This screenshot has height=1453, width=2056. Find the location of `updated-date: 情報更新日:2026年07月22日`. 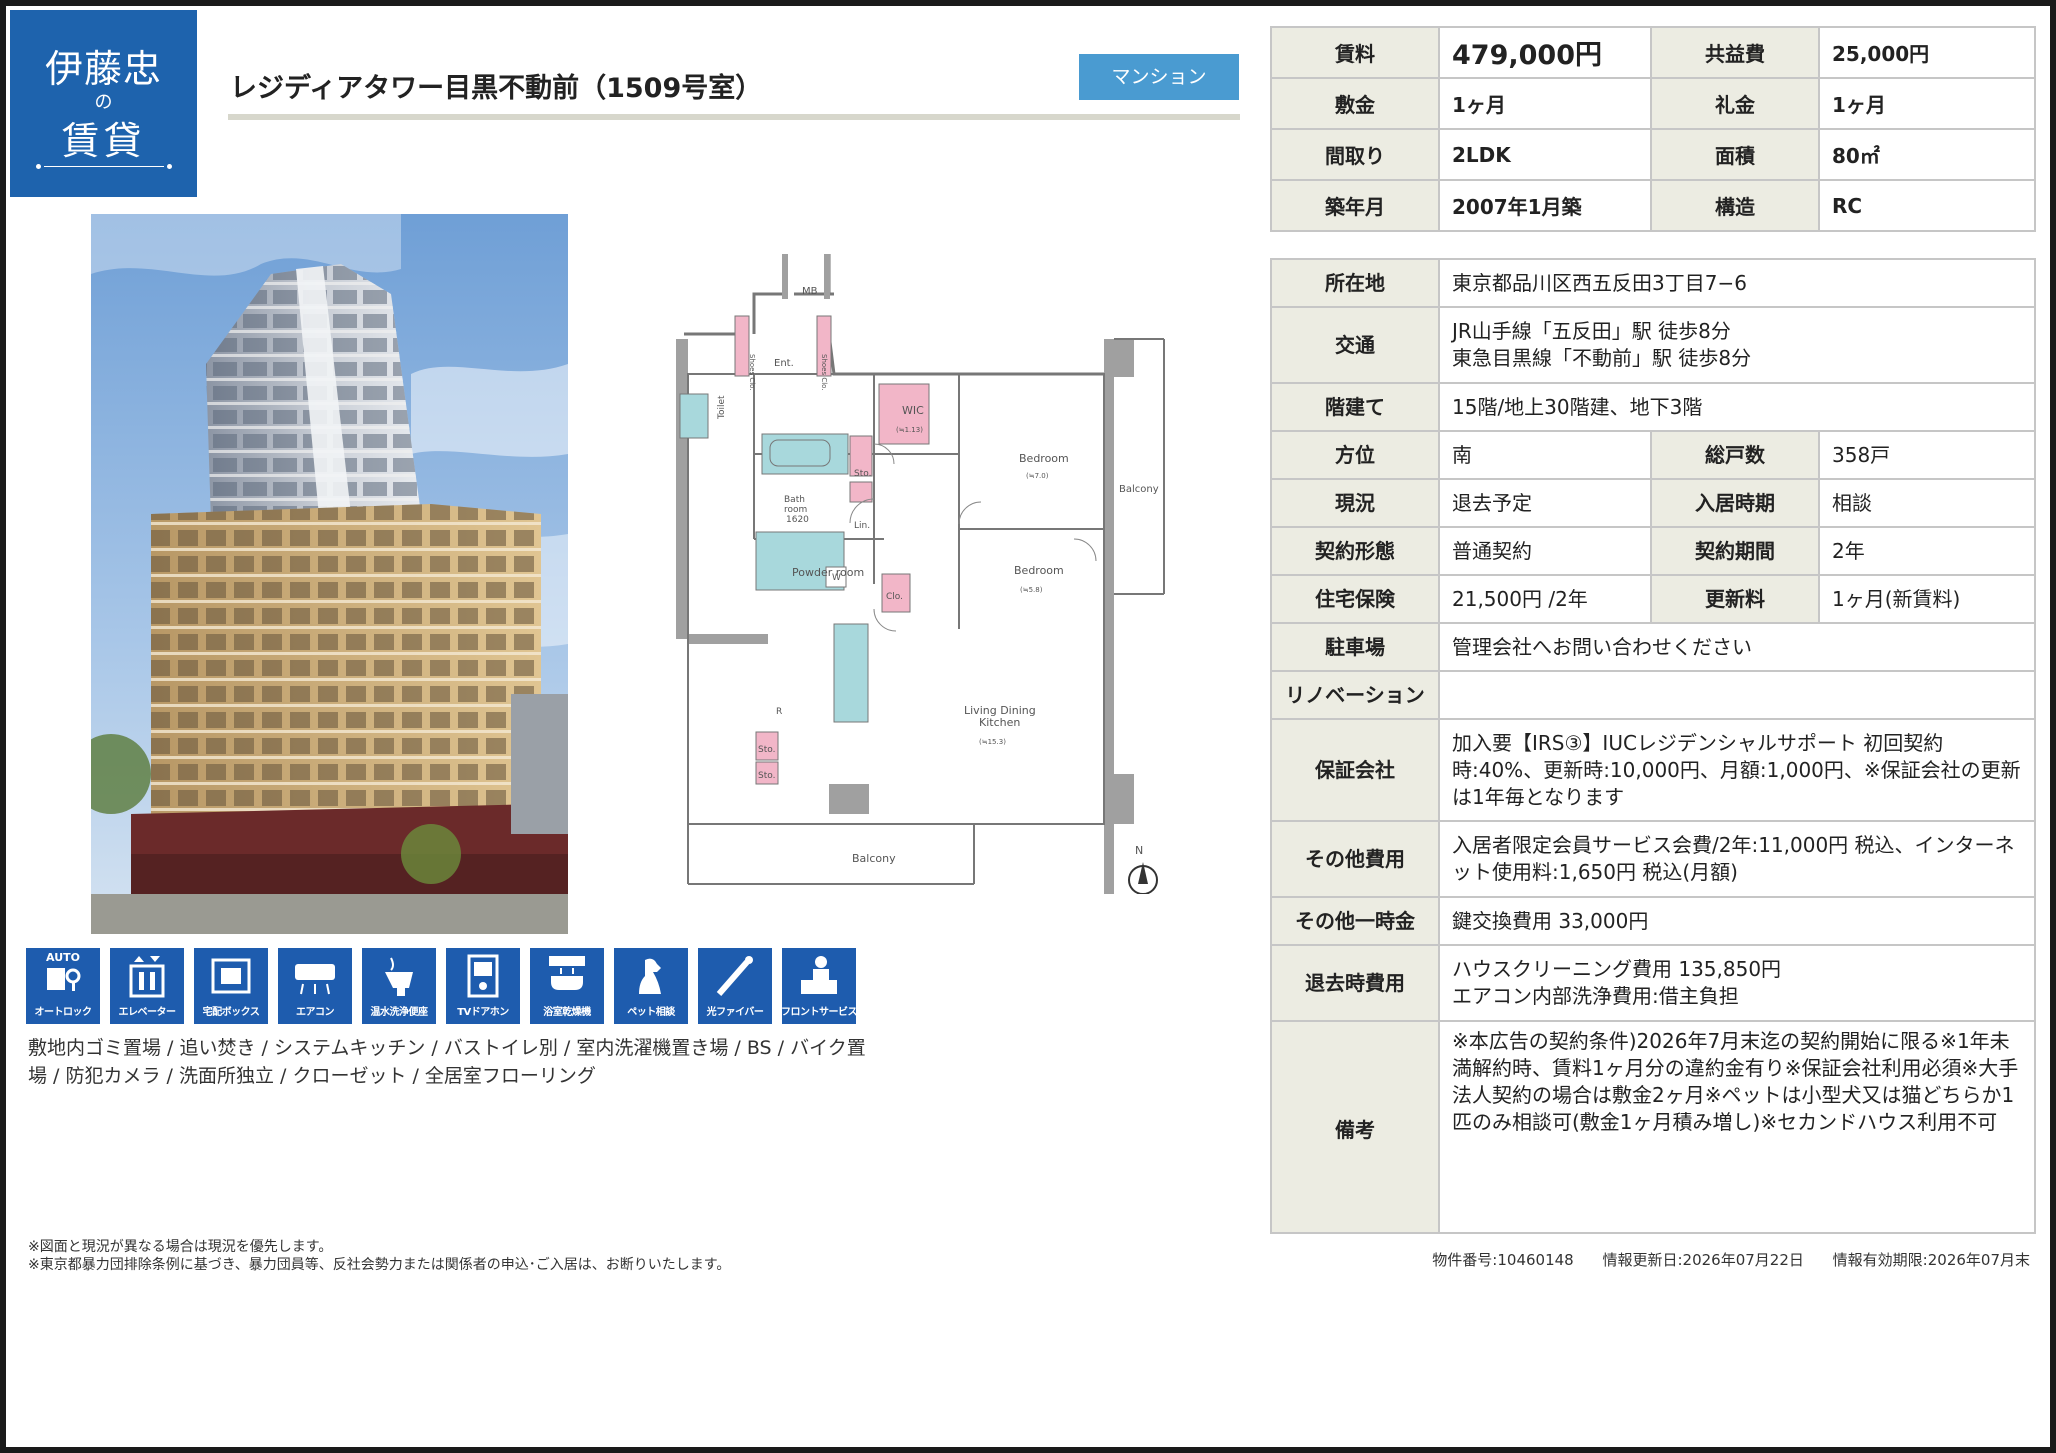

updated-date: 情報更新日:2026年07月22日 is located at coordinates (1703, 1260).